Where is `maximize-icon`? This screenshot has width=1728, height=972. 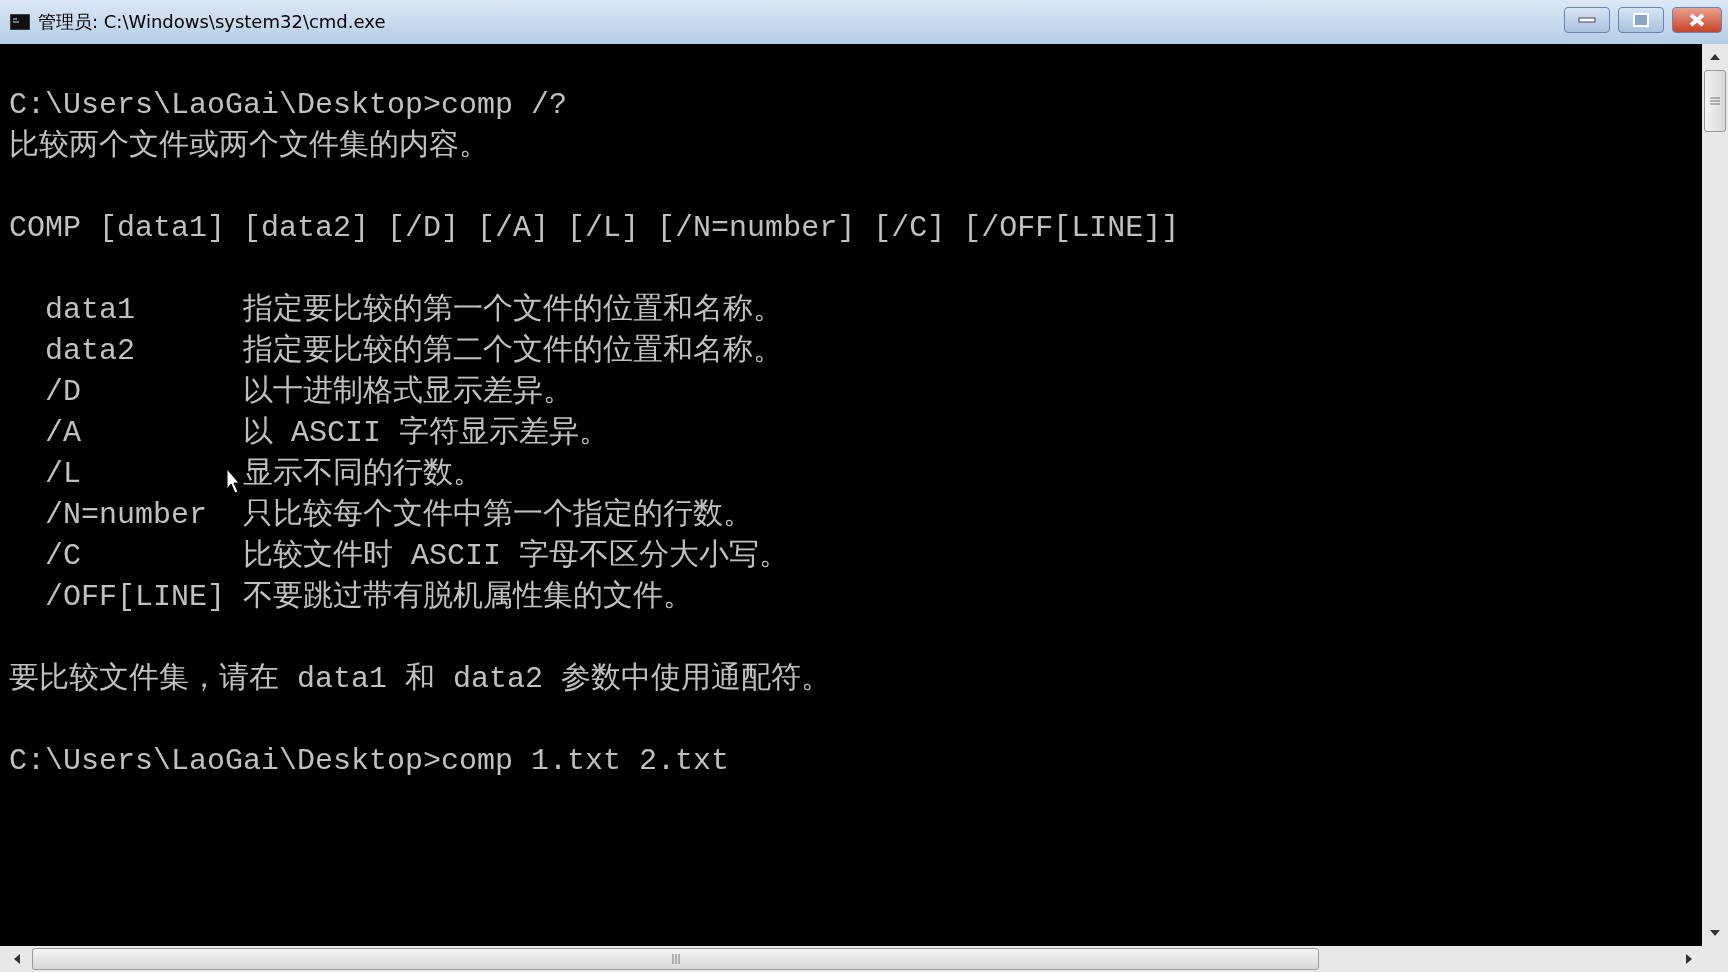
maximize-icon is located at coordinates (1641, 20).